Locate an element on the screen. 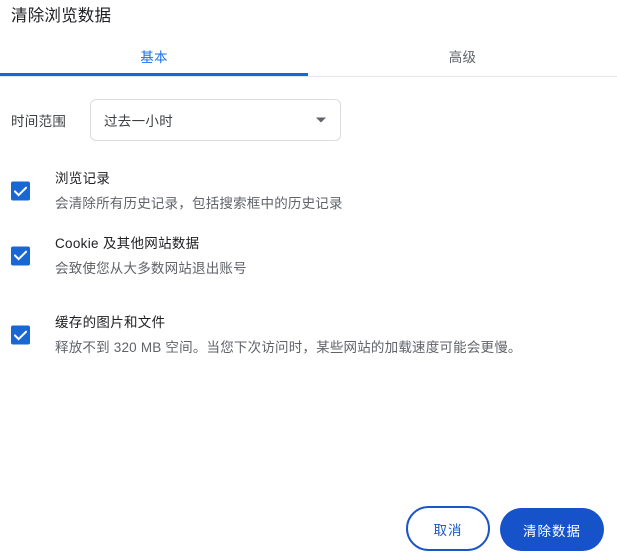  page-title: 清除浏览数据 is located at coordinates (61, 16).